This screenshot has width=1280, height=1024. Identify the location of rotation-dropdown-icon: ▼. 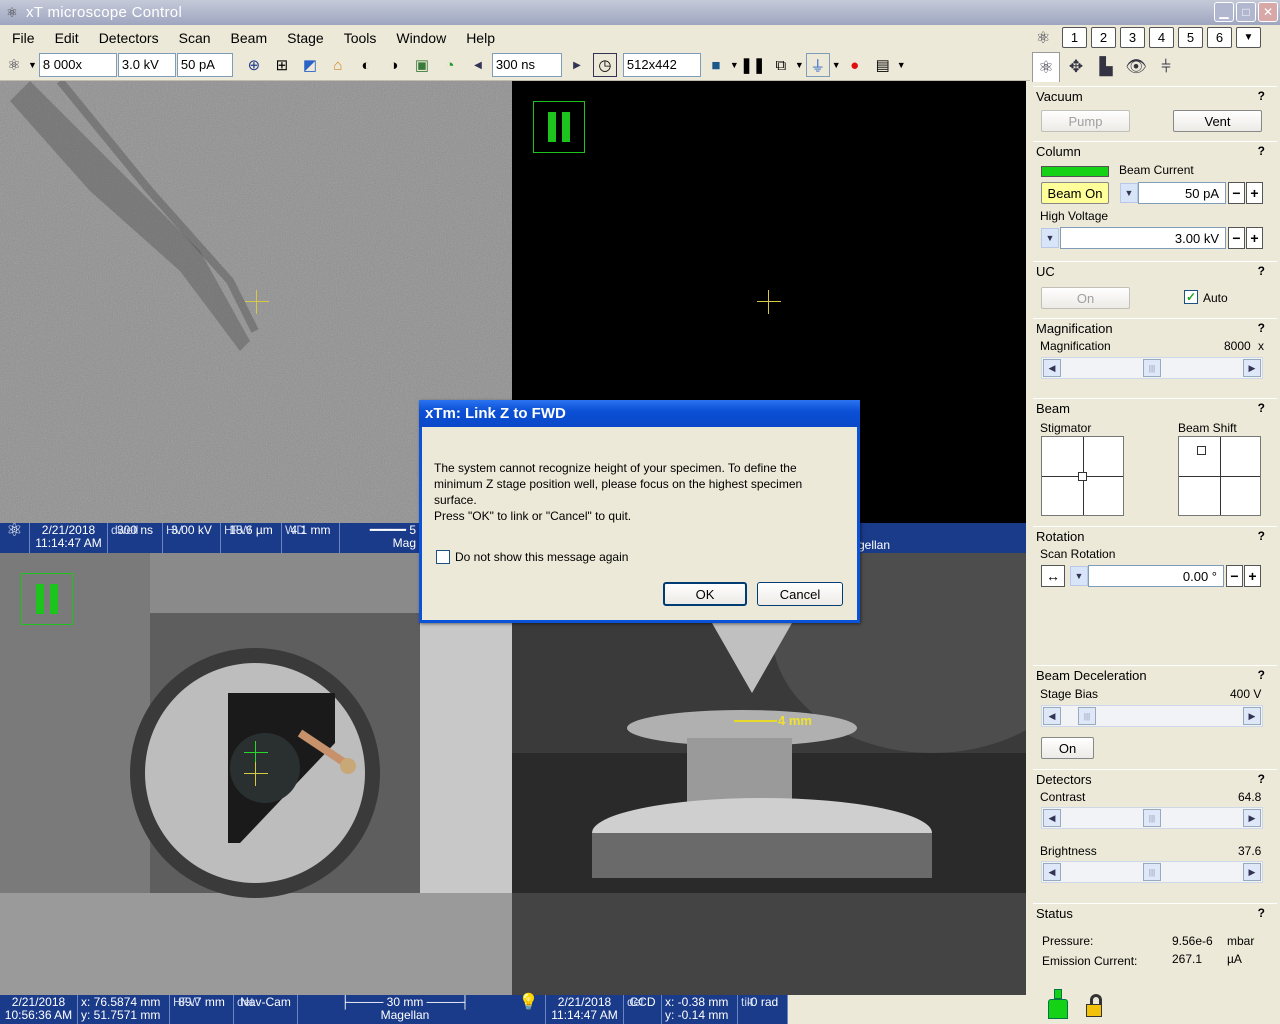
(1079, 576).